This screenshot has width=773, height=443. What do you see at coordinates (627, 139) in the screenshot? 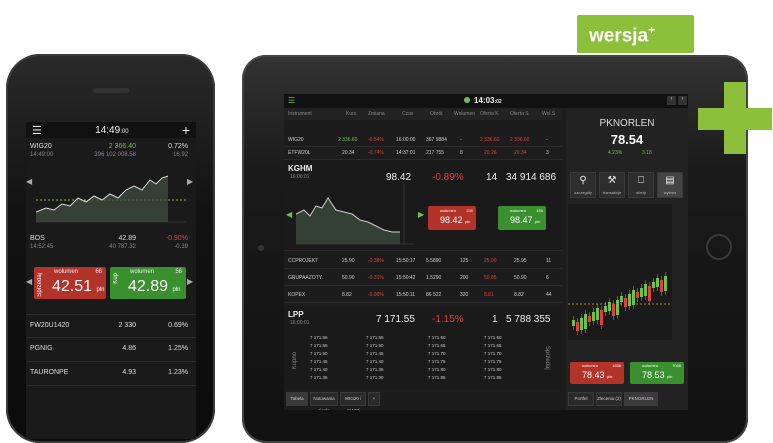
I see `detail-price: 78.54` at bounding box center [627, 139].